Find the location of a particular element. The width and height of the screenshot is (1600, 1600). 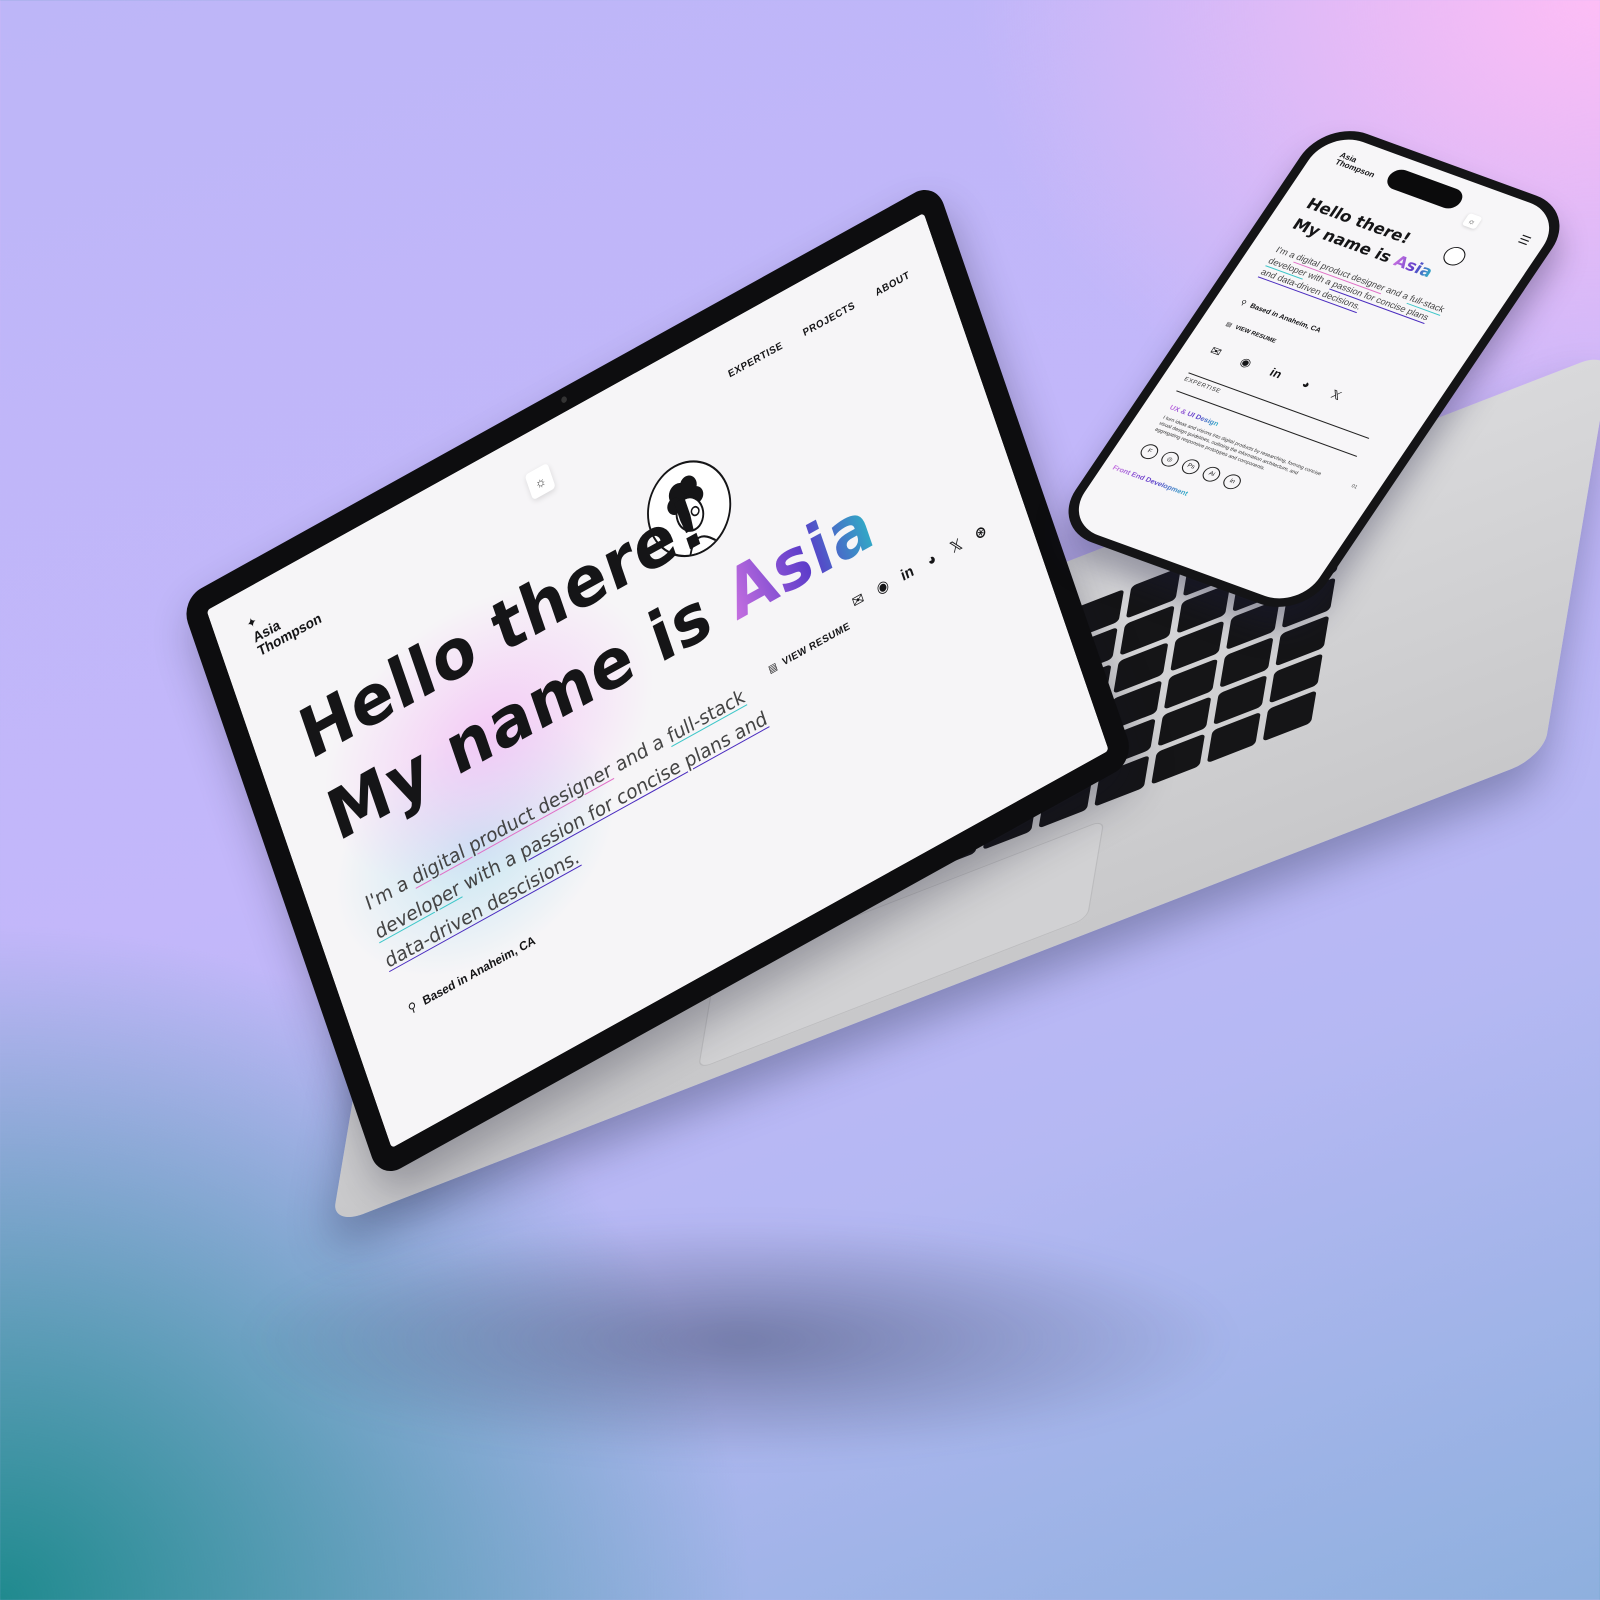

mobile-avatar is located at coordinates (1454, 256).